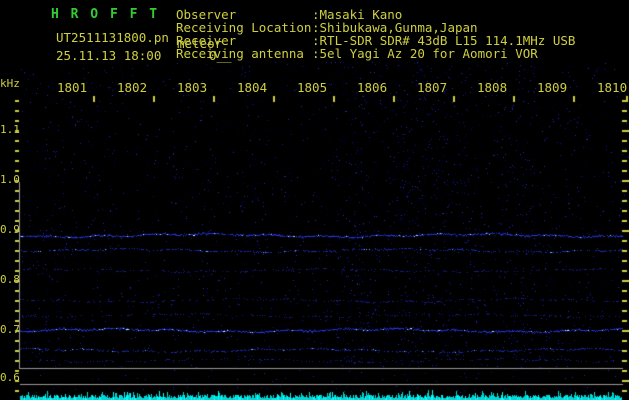 This screenshot has width=629, height=400. I want to click on freq-axis-unit: kHz, so click(10, 83).